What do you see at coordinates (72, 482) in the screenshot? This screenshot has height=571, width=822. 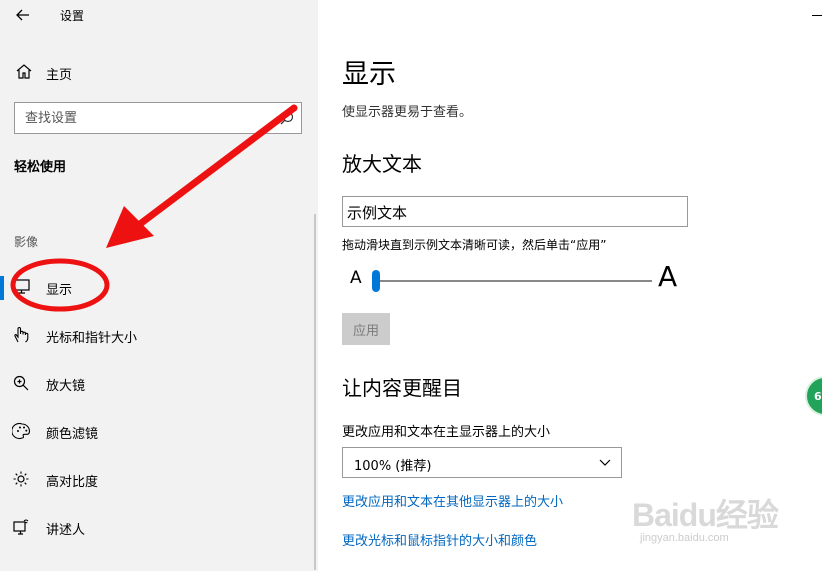 I see `sidebar-item-label: 高对比度` at bounding box center [72, 482].